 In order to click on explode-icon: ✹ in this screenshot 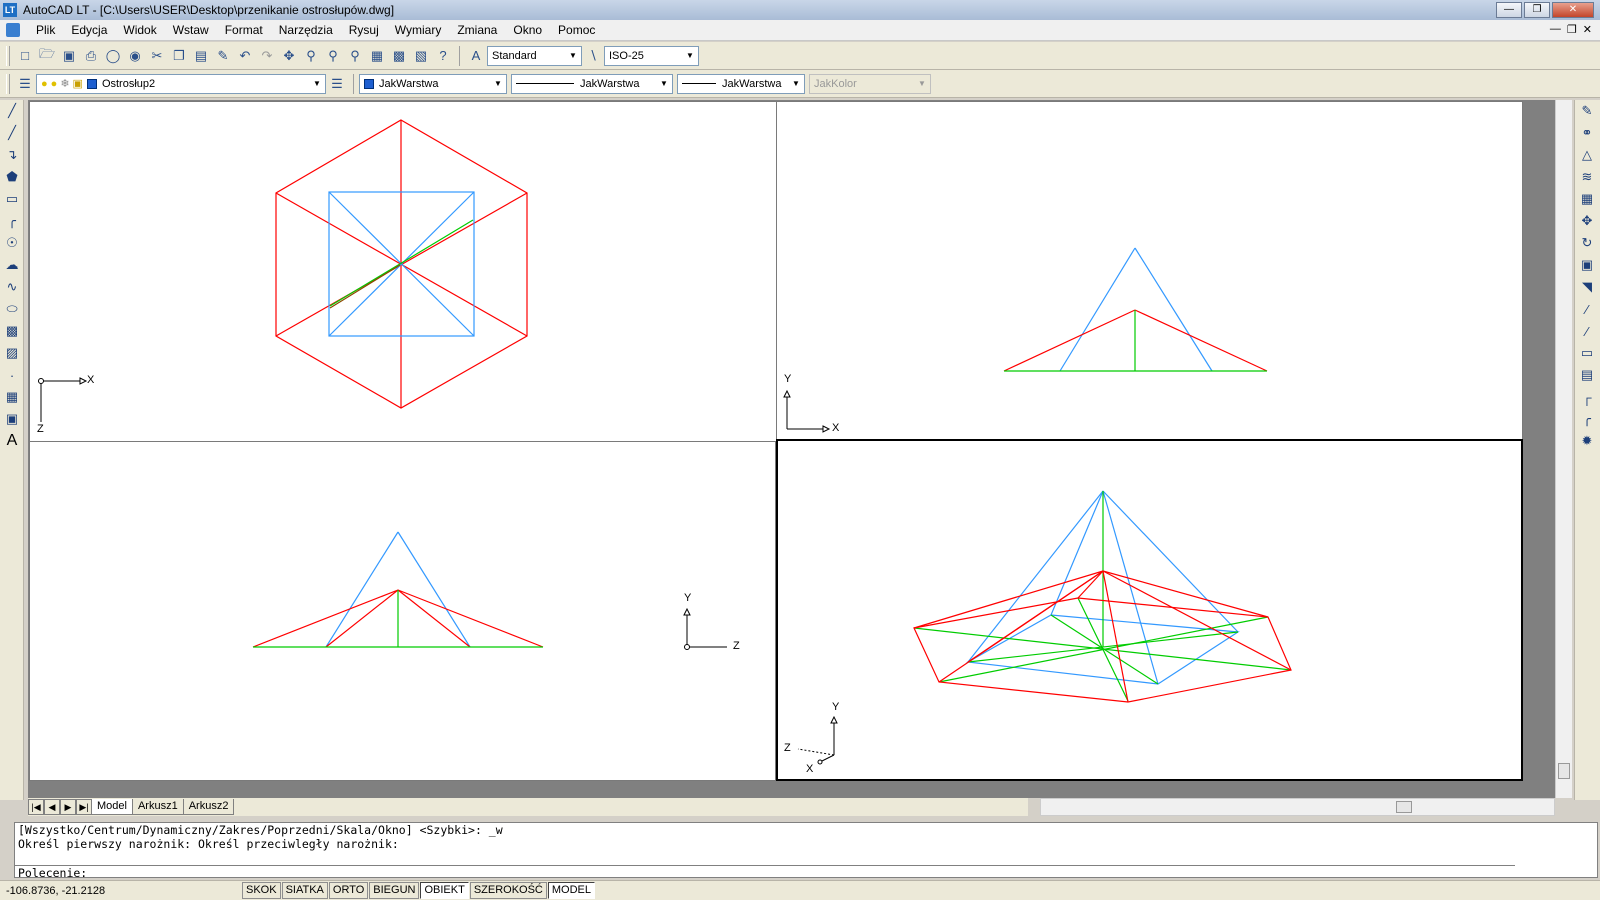, I will do `click(1587, 441)`.